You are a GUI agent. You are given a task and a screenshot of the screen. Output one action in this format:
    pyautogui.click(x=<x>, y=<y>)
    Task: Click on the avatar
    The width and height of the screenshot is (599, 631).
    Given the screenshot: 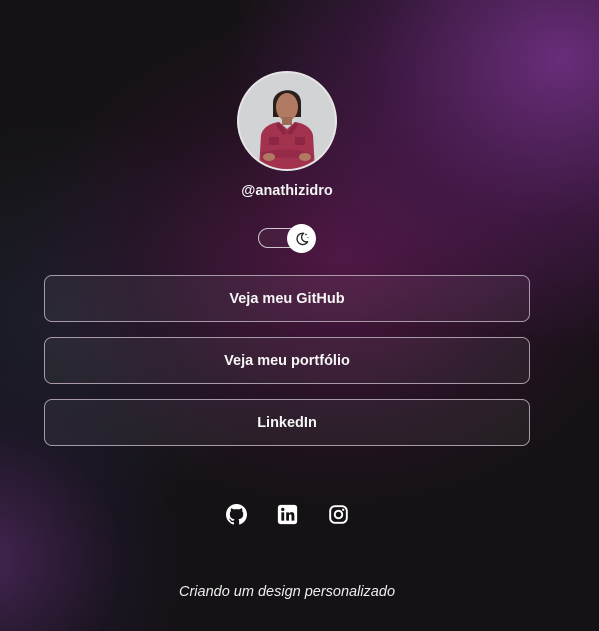 What is the action you would take?
    pyautogui.click(x=287, y=121)
    